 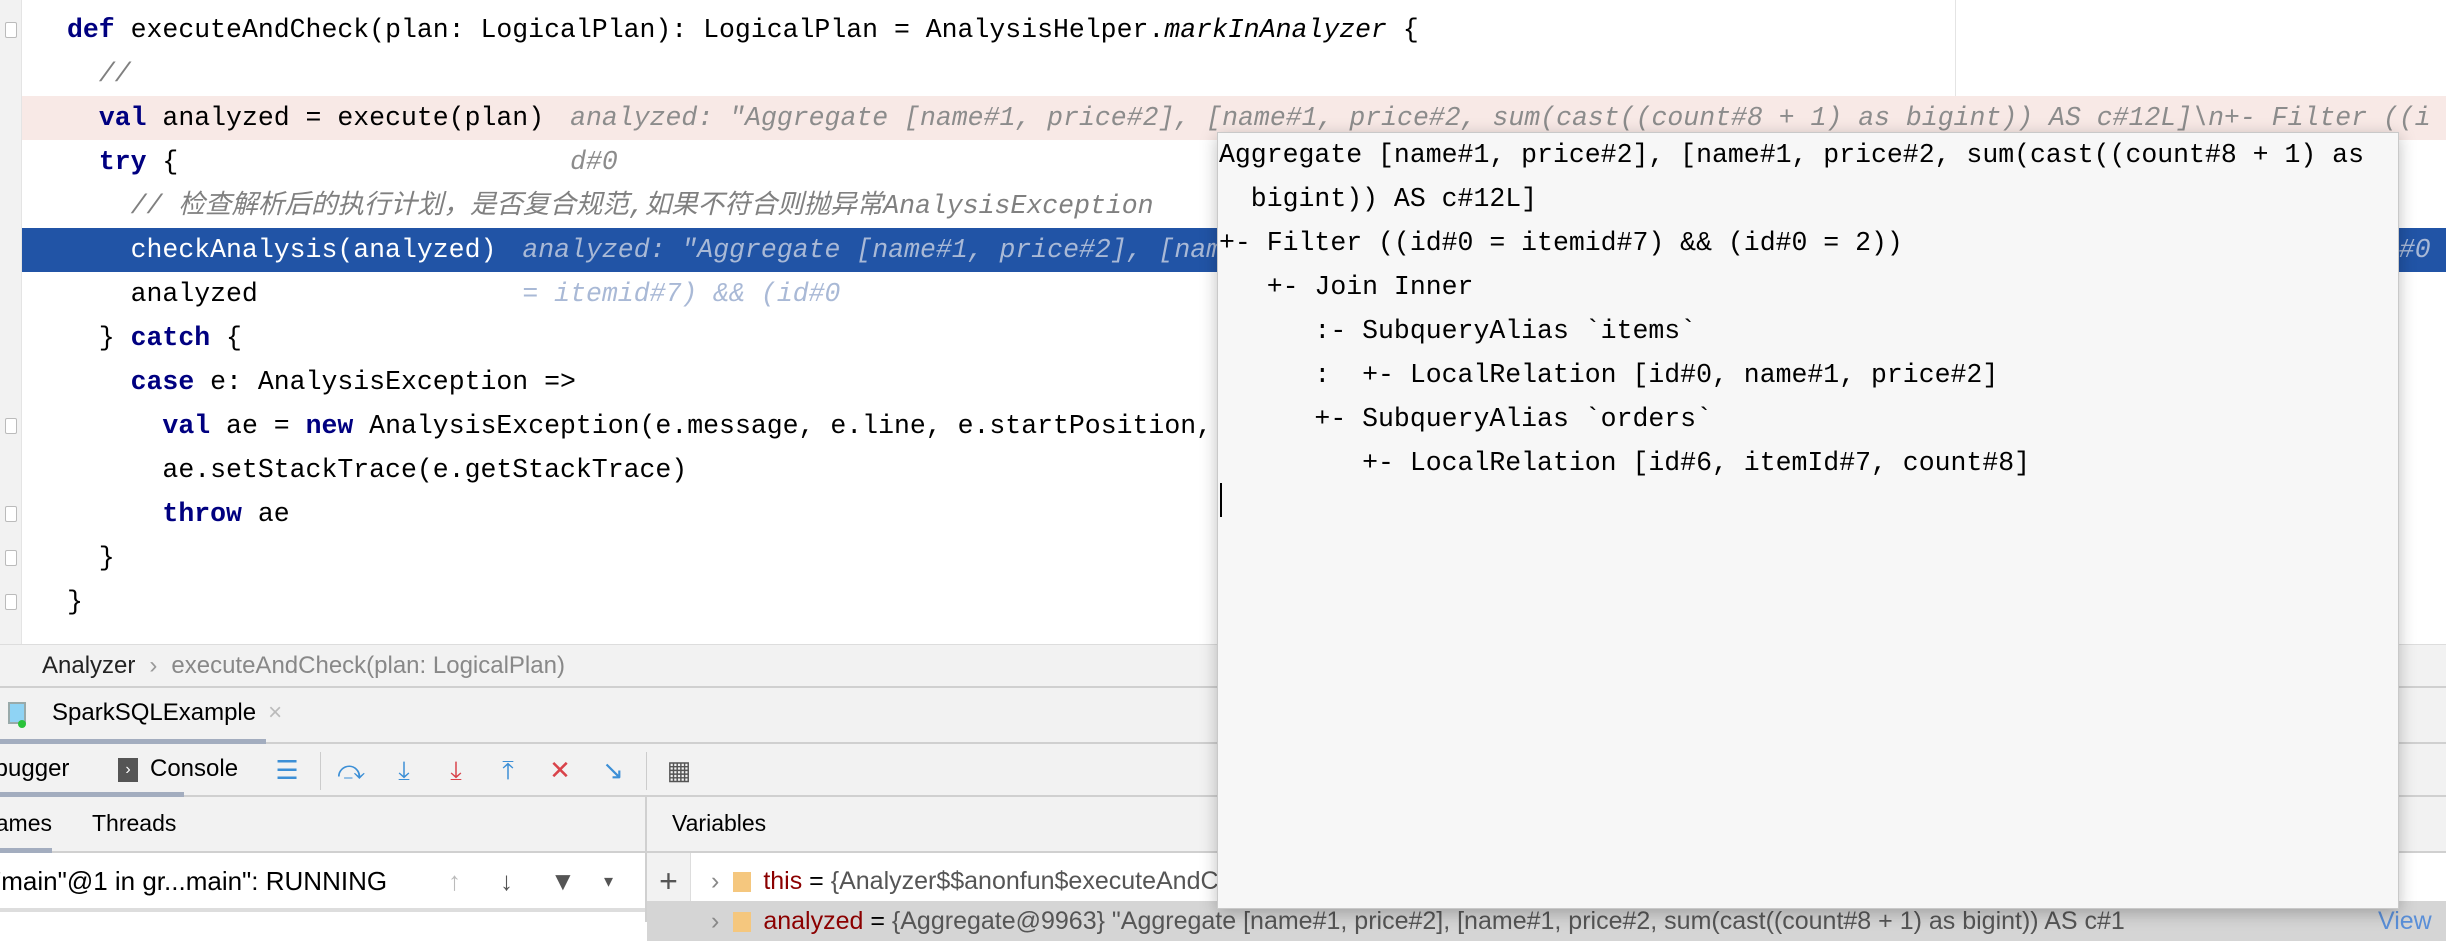 What do you see at coordinates (613, 770) in the screenshot?
I see `run-to-cursor-icon: ↘` at bounding box center [613, 770].